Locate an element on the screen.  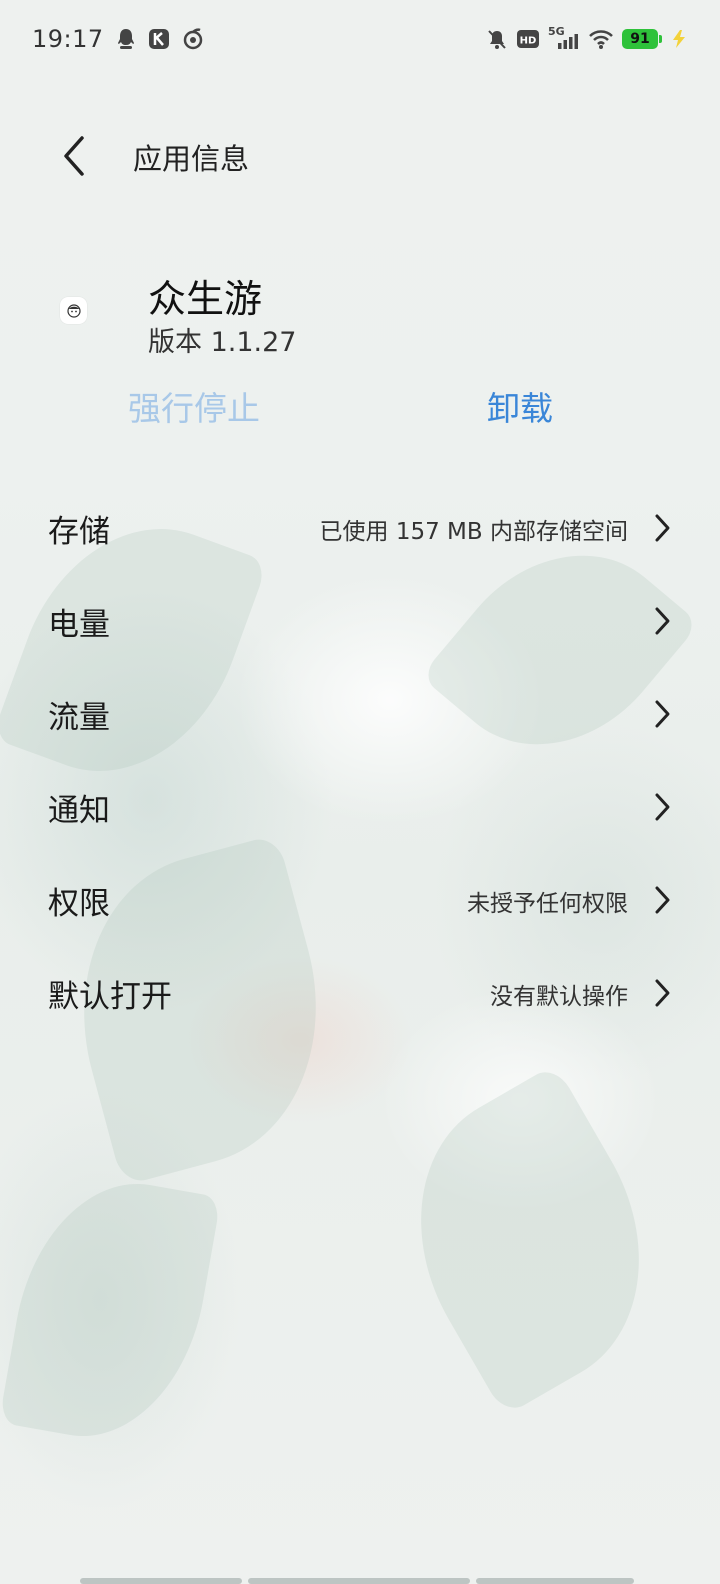
chevron-left-icon is located at coordinates (74, 156).